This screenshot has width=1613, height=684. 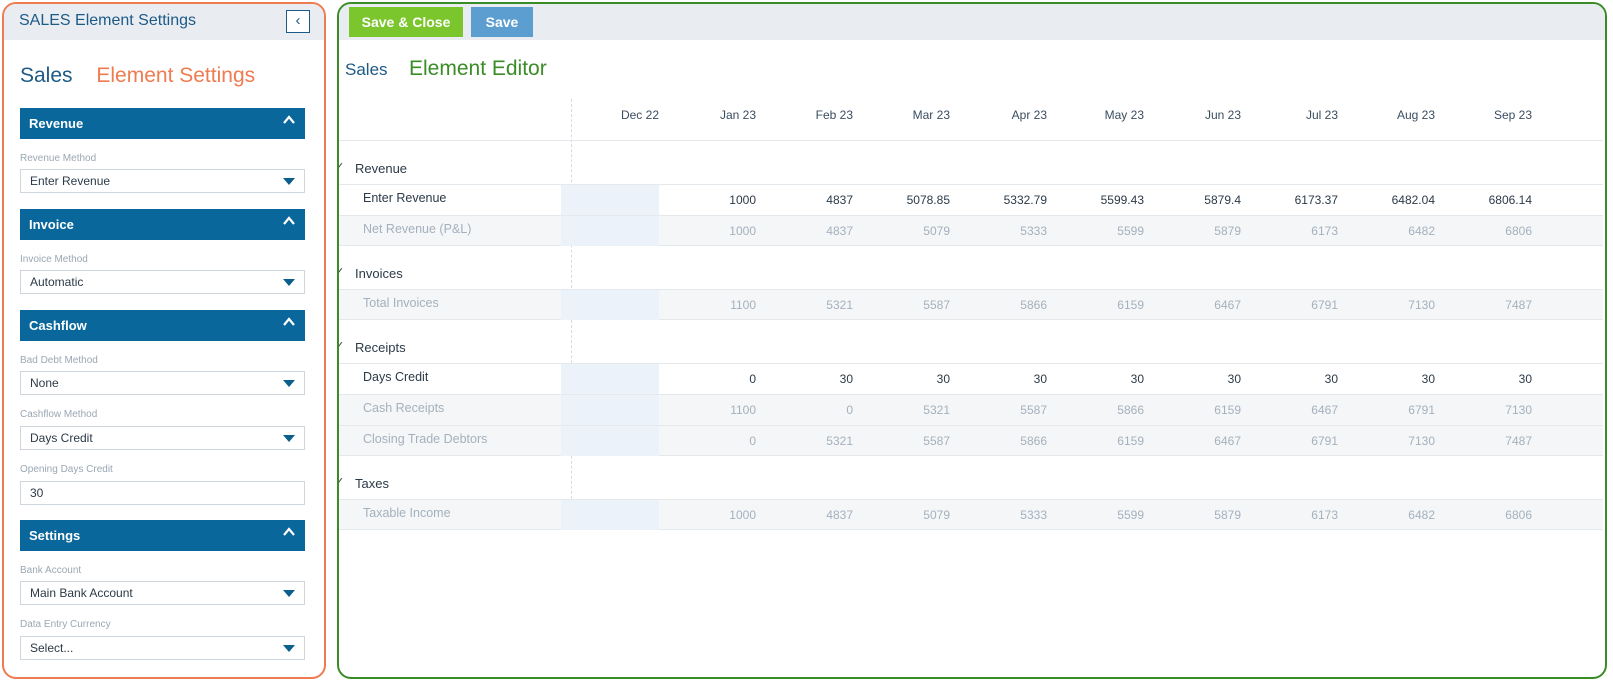 What do you see at coordinates (998, 379) in the screenshot?
I see `value-cell-apr-23: 30` at bounding box center [998, 379].